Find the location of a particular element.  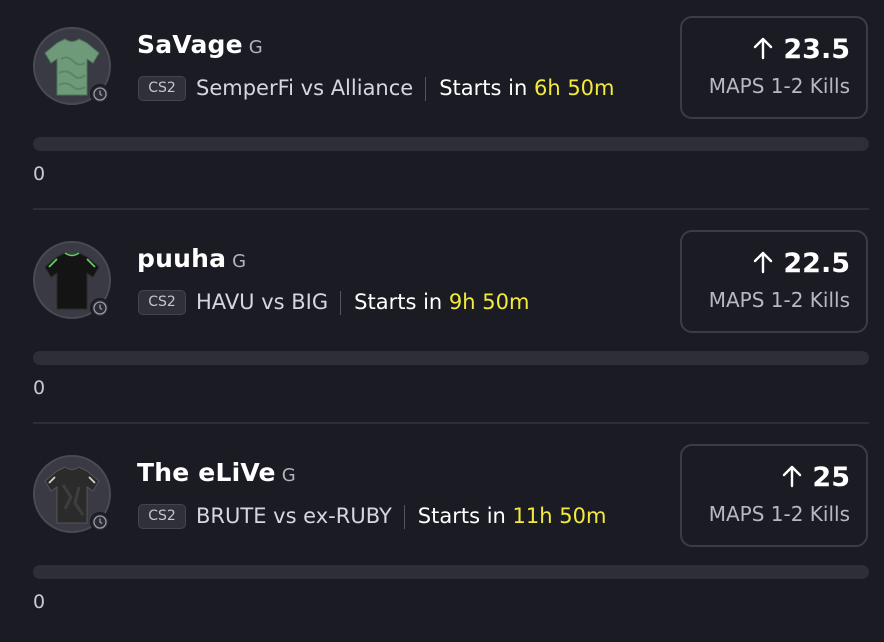

match-info: BRUTE vs ex-RUBY Starts in 11h 50m is located at coordinates (401, 516).